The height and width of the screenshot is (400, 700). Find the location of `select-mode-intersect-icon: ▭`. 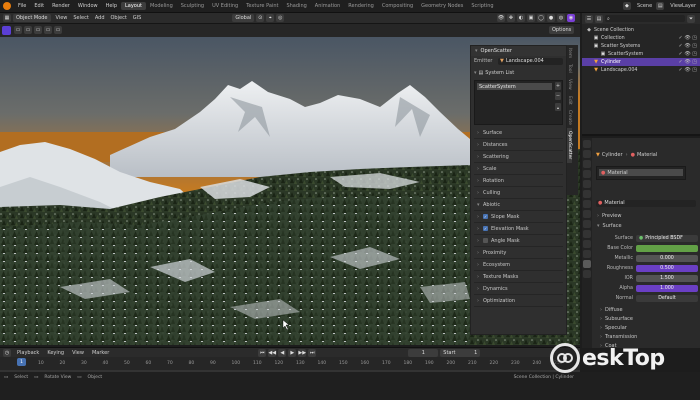

select-mode-intersect-icon: ▭ is located at coordinates (58, 30).